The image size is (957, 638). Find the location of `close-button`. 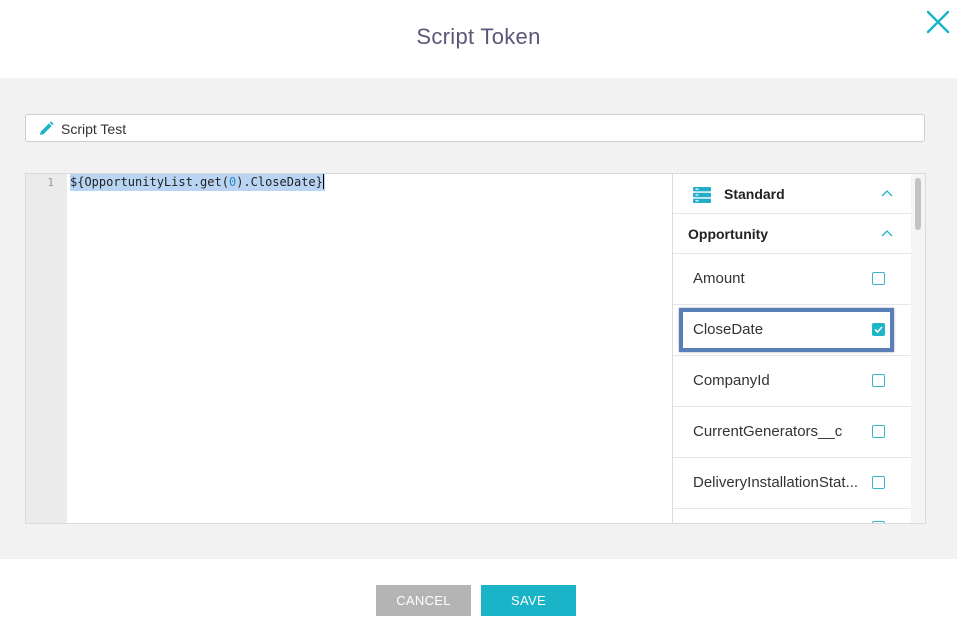

close-button is located at coordinates (938, 22).